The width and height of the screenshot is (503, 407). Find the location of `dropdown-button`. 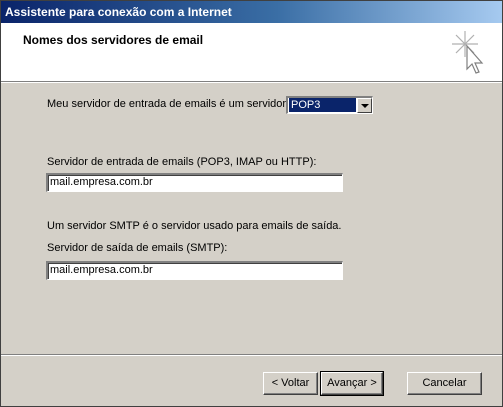

dropdown-button is located at coordinates (364, 105).